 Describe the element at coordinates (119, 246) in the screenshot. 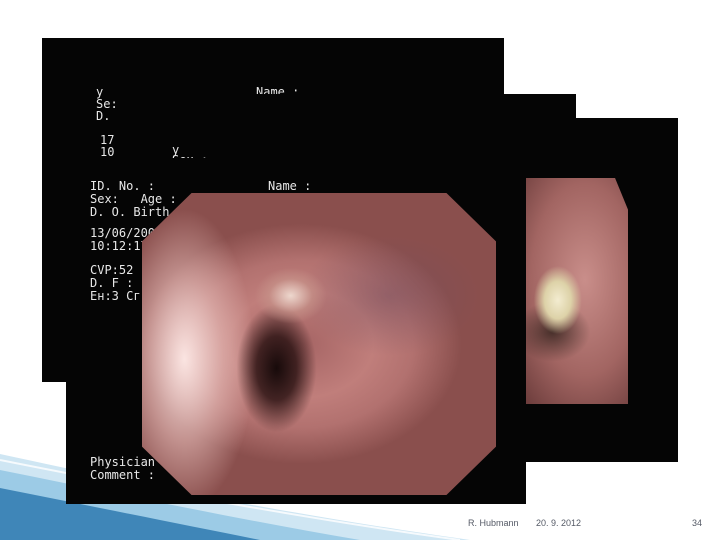

I see `exam-time: 10:12:17` at that location.